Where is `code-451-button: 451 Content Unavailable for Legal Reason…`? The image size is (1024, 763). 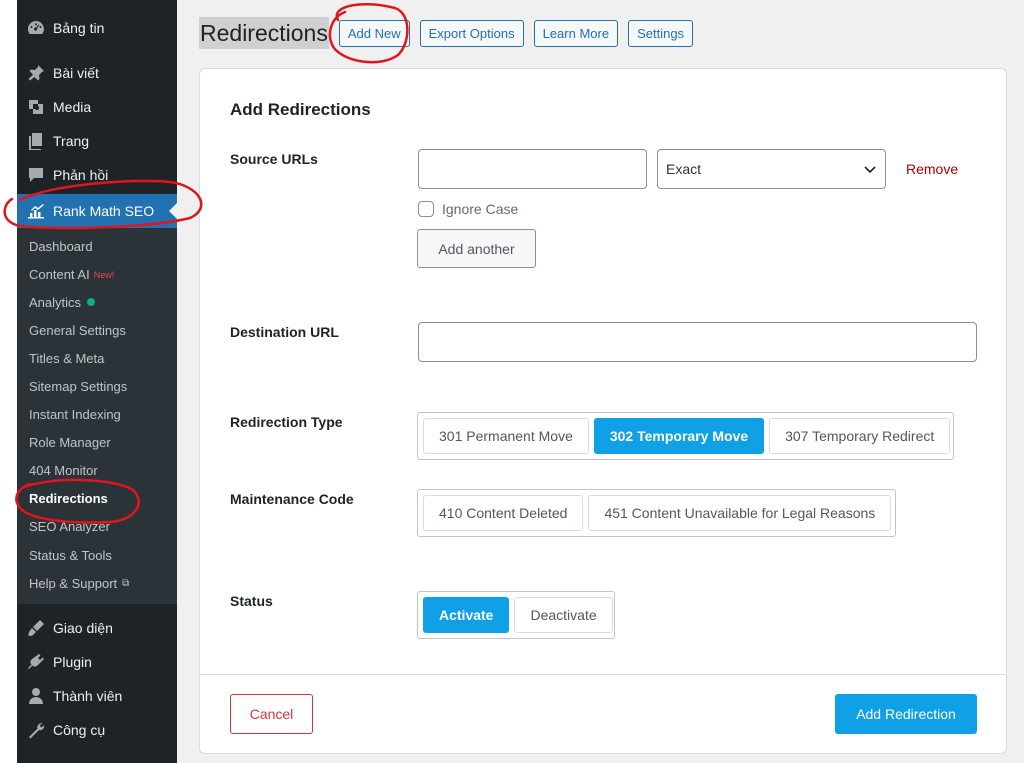
code-451-button: 451 Content Unavailable for Legal Reason… is located at coordinates (740, 513).